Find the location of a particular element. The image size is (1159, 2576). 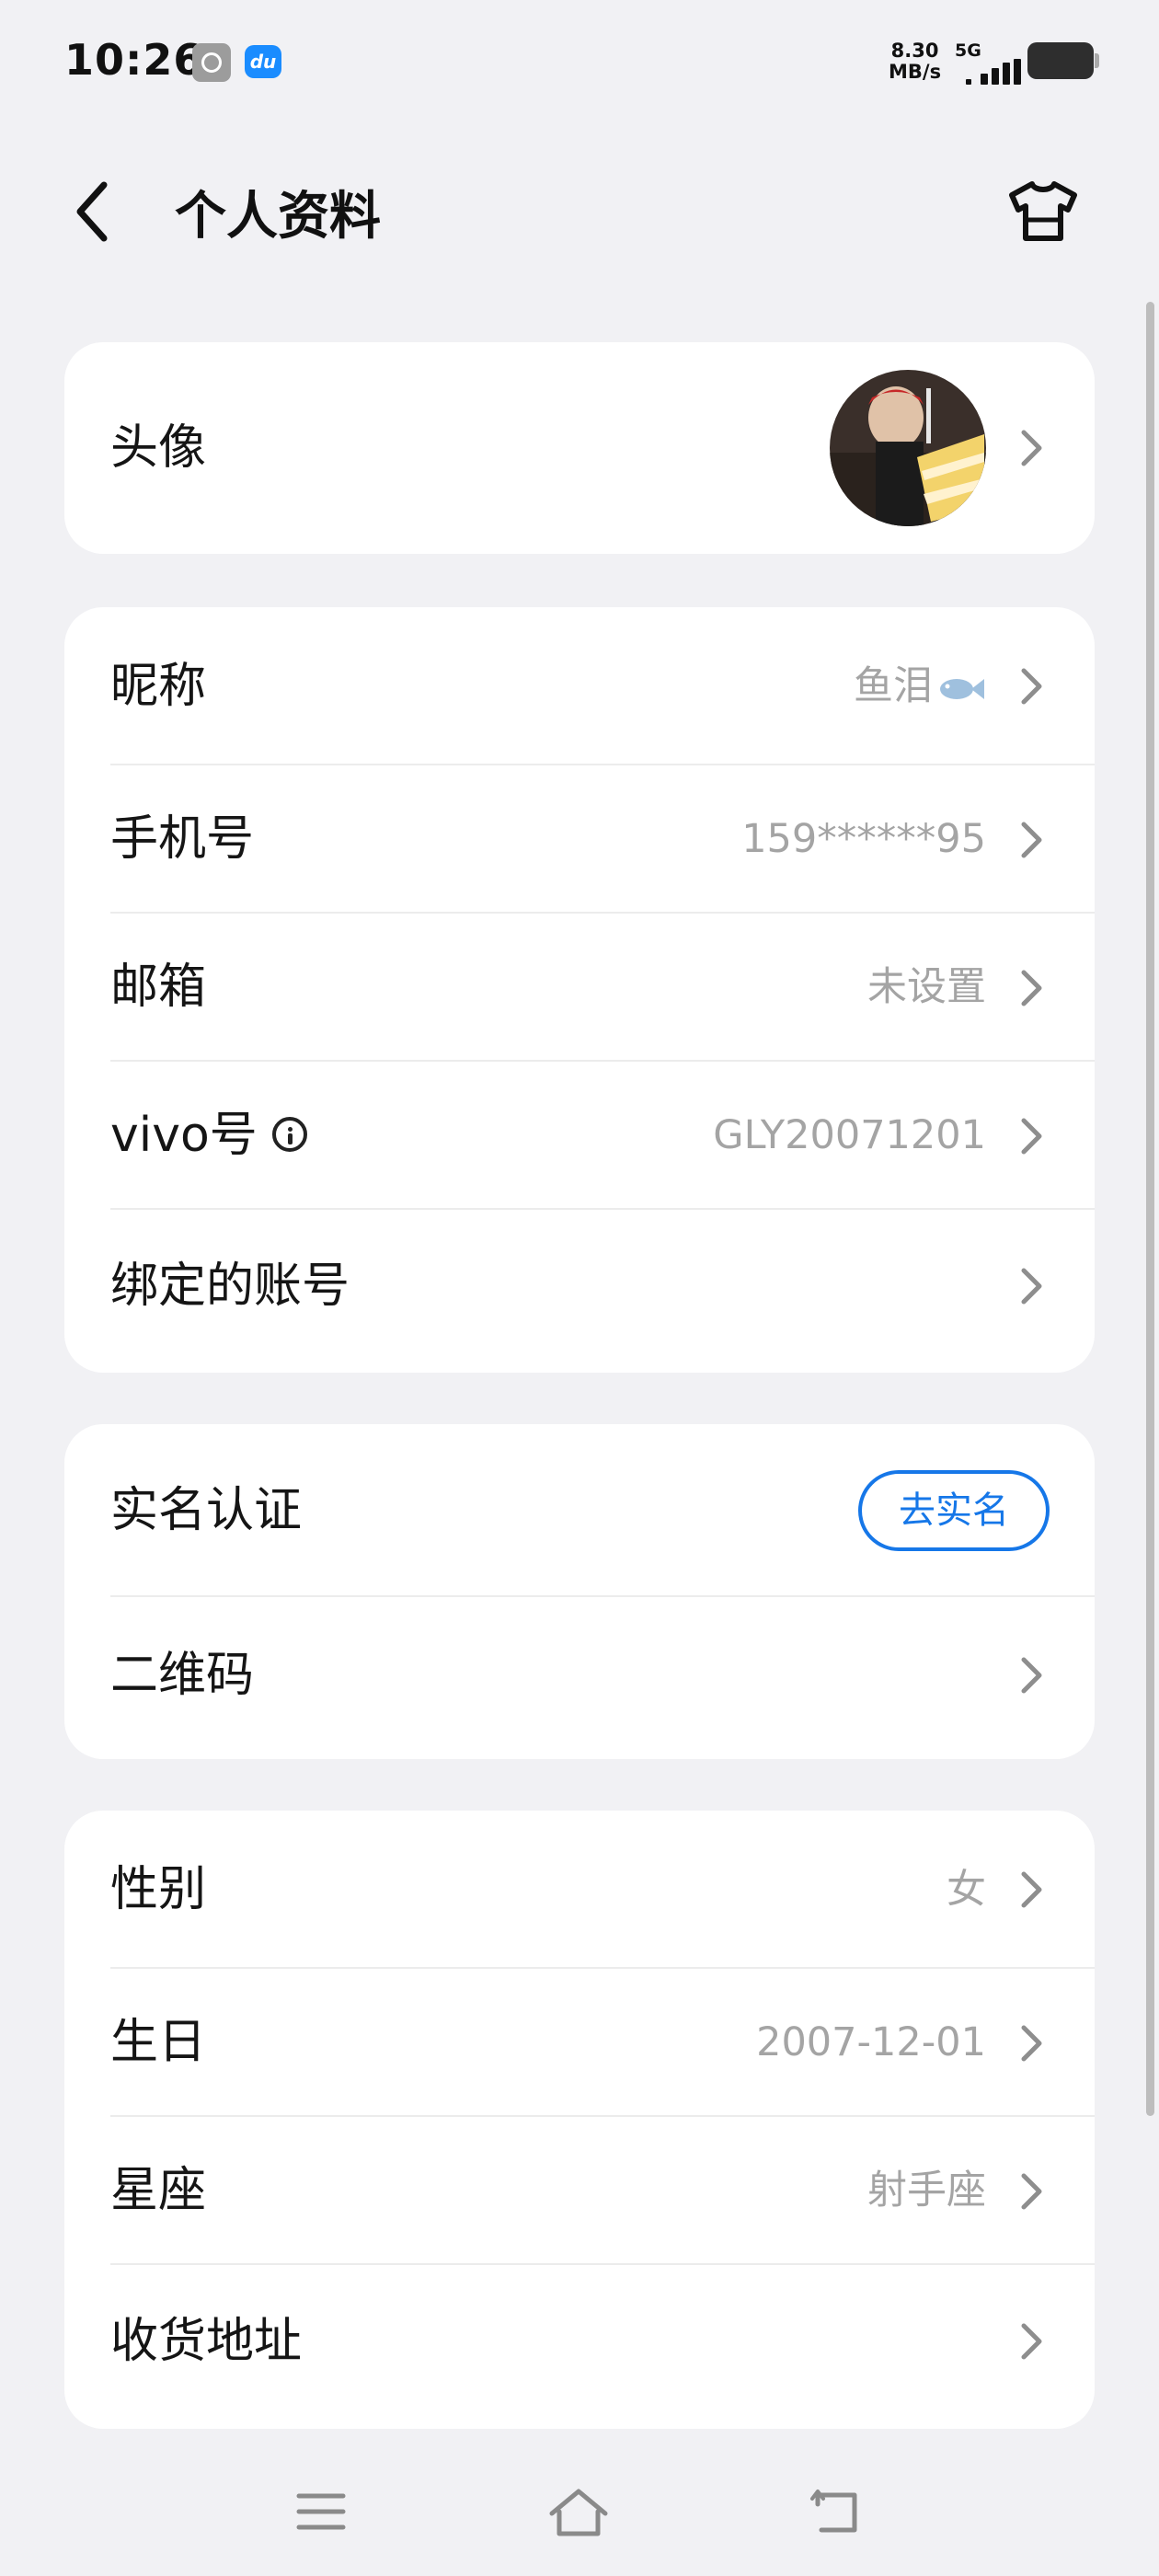

nickname-row: 昵称 鱼泪 is located at coordinates (579, 686).